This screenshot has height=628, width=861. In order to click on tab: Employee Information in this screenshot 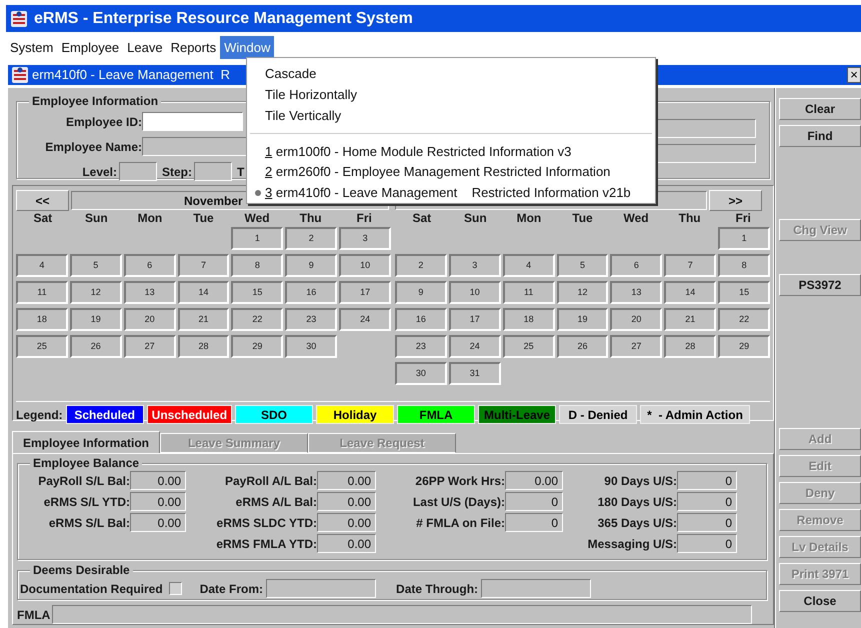, I will do `click(86, 442)`.